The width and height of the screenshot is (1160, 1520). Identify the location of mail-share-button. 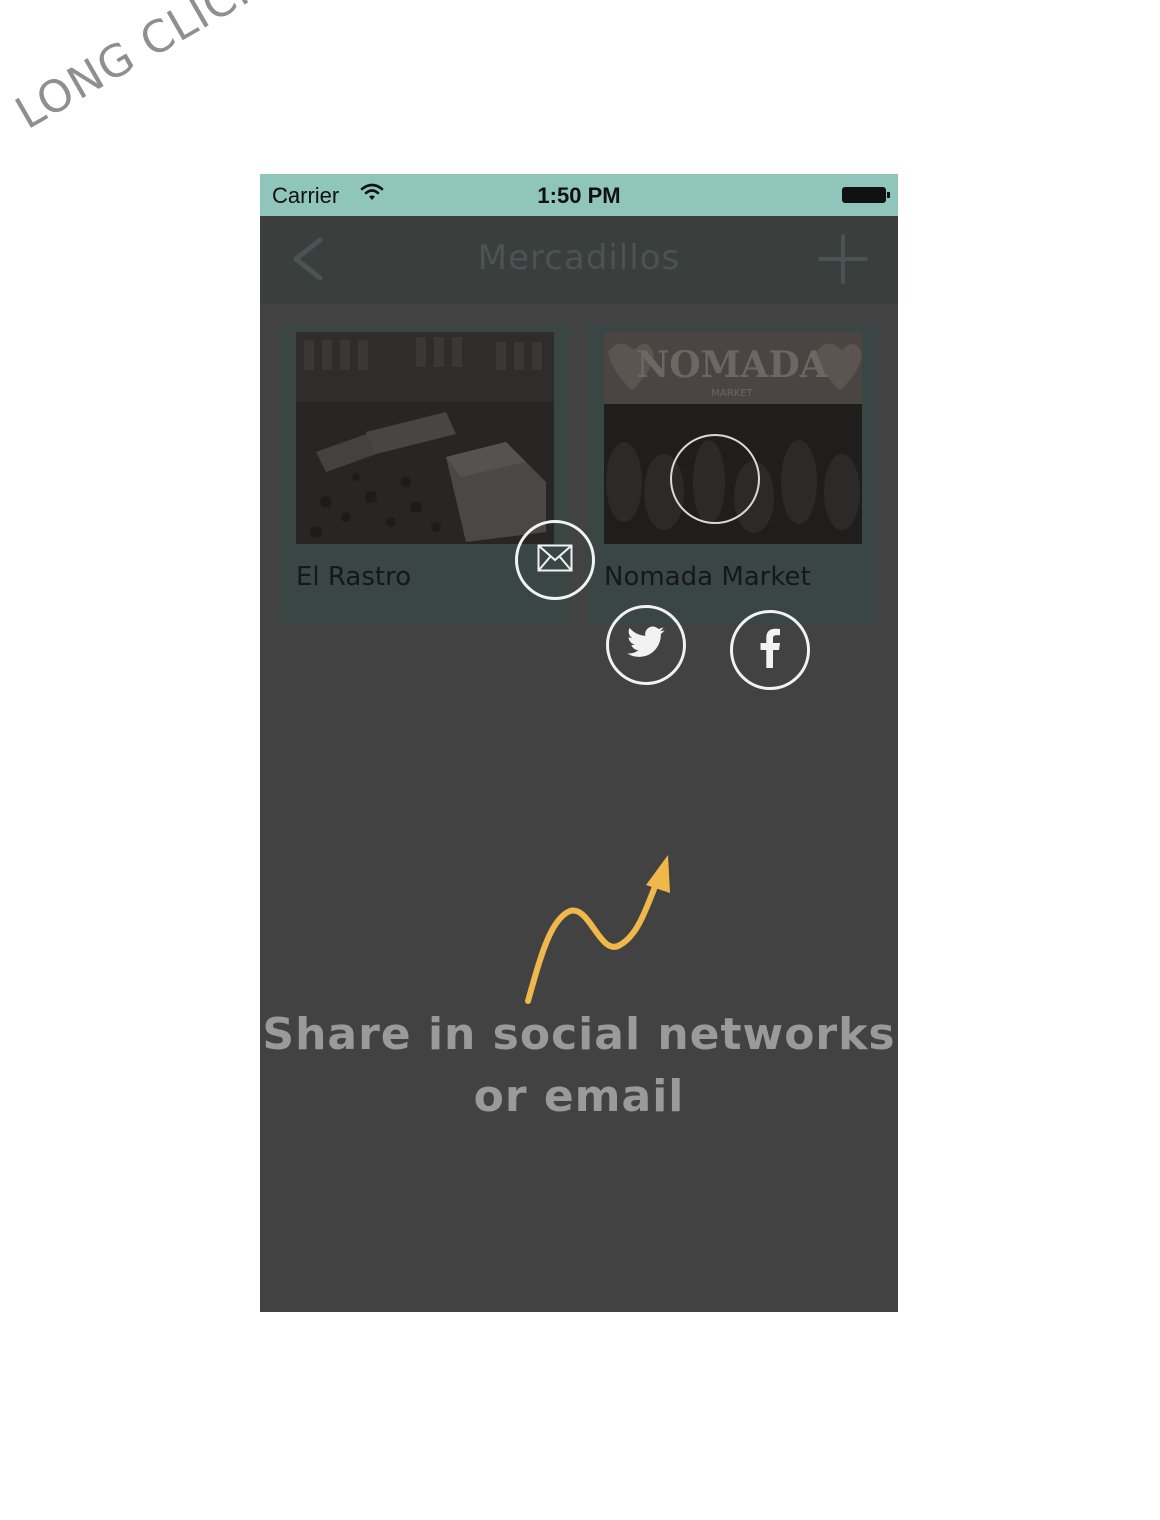
(555, 560).